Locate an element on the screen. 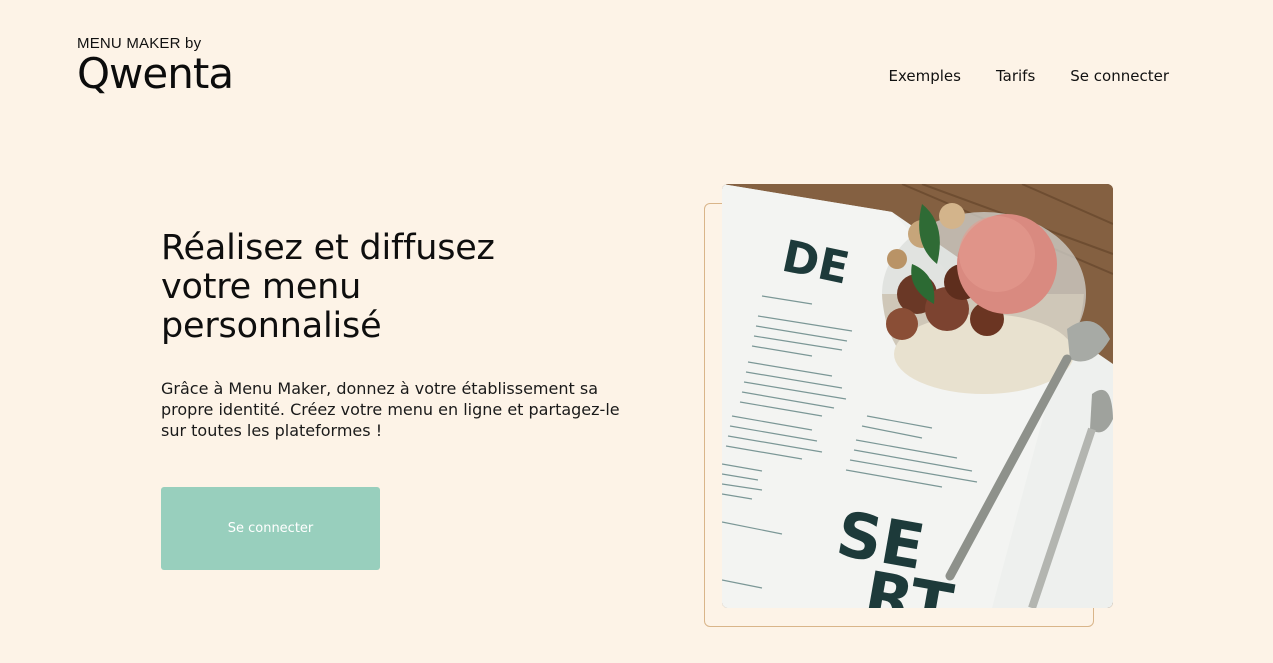 This screenshot has height=663, width=1273. logo-wordmark: Qwenta is located at coordinates (155, 73).